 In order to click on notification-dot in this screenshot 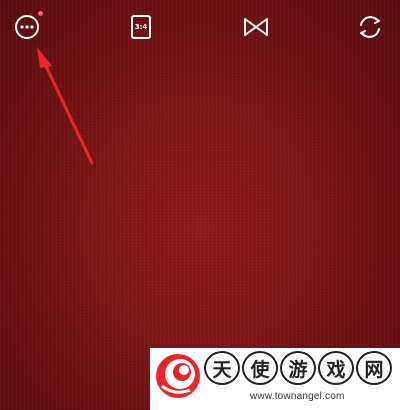, I will do `click(40, 13)`.